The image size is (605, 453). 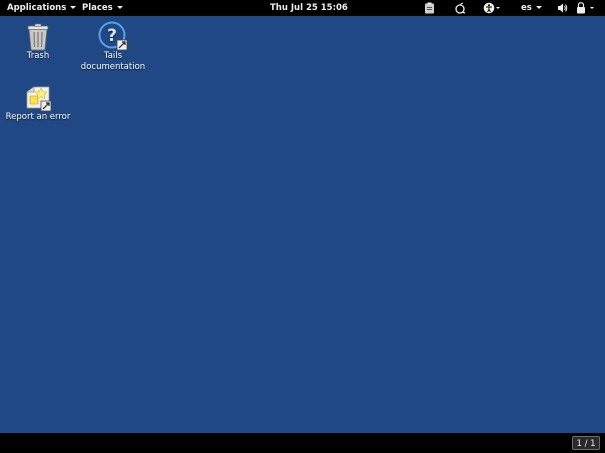 I want to click on keyboard-layout-menu: es, so click(x=531, y=8).